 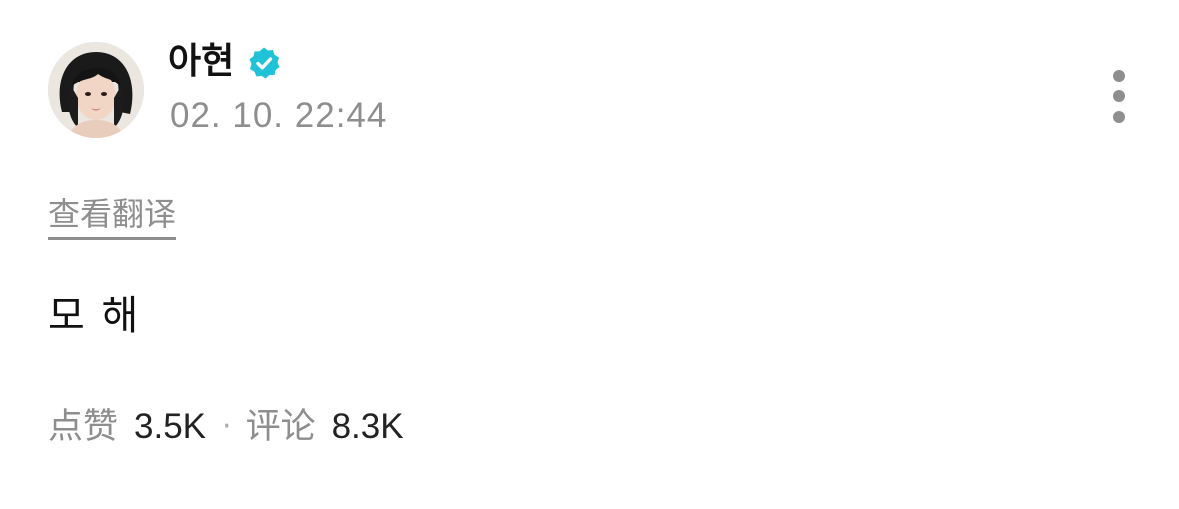 I want to click on author-avatar, so click(x=96, y=90).